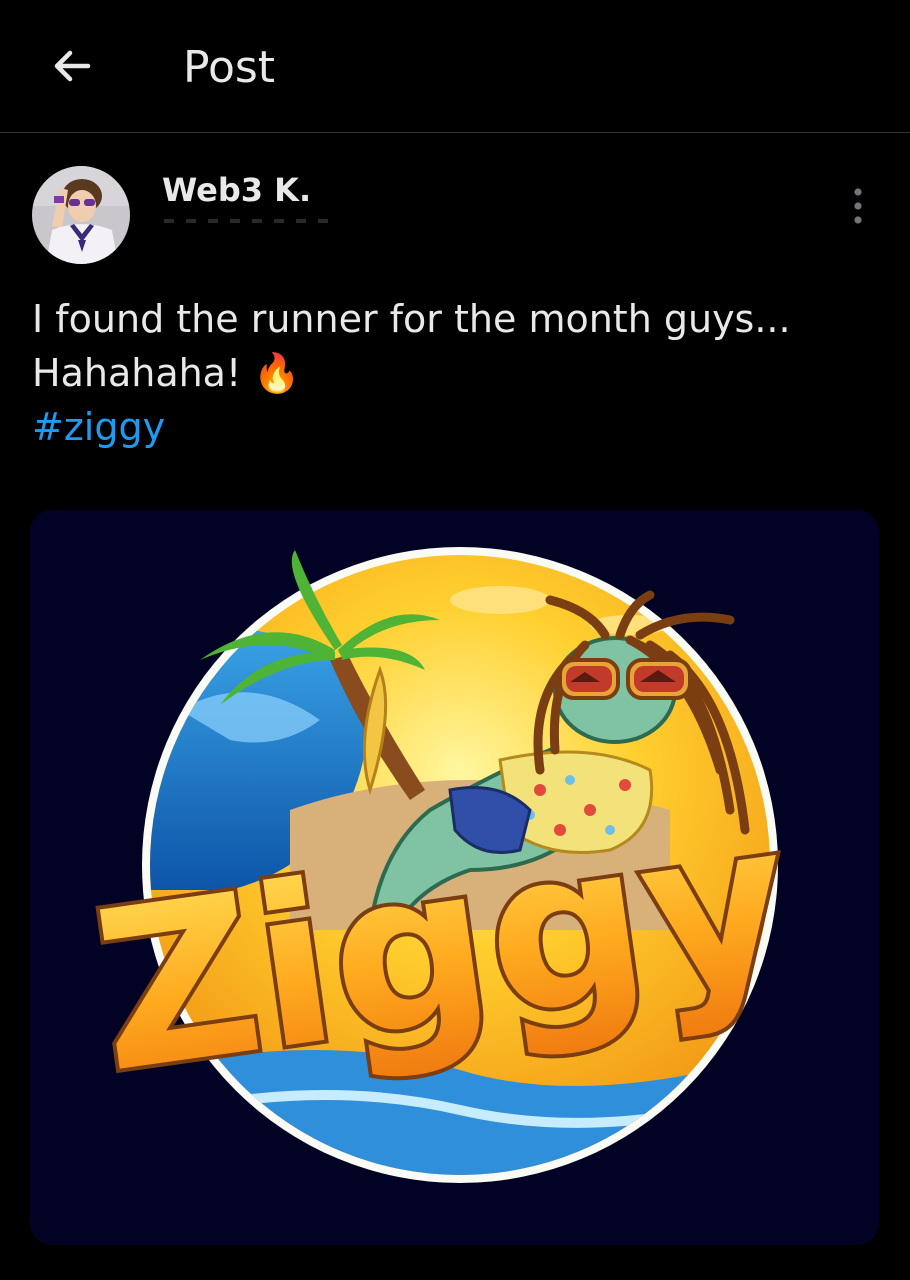 This screenshot has width=910, height=1280. I want to click on hashtag-link: #ziggy, so click(462, 427).